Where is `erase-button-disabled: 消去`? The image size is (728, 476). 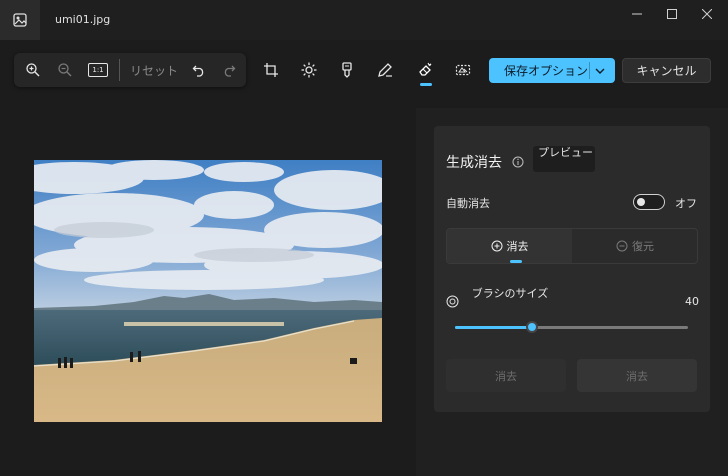
erase-button-disabled: 消去 is located at coordinates (506, 375).